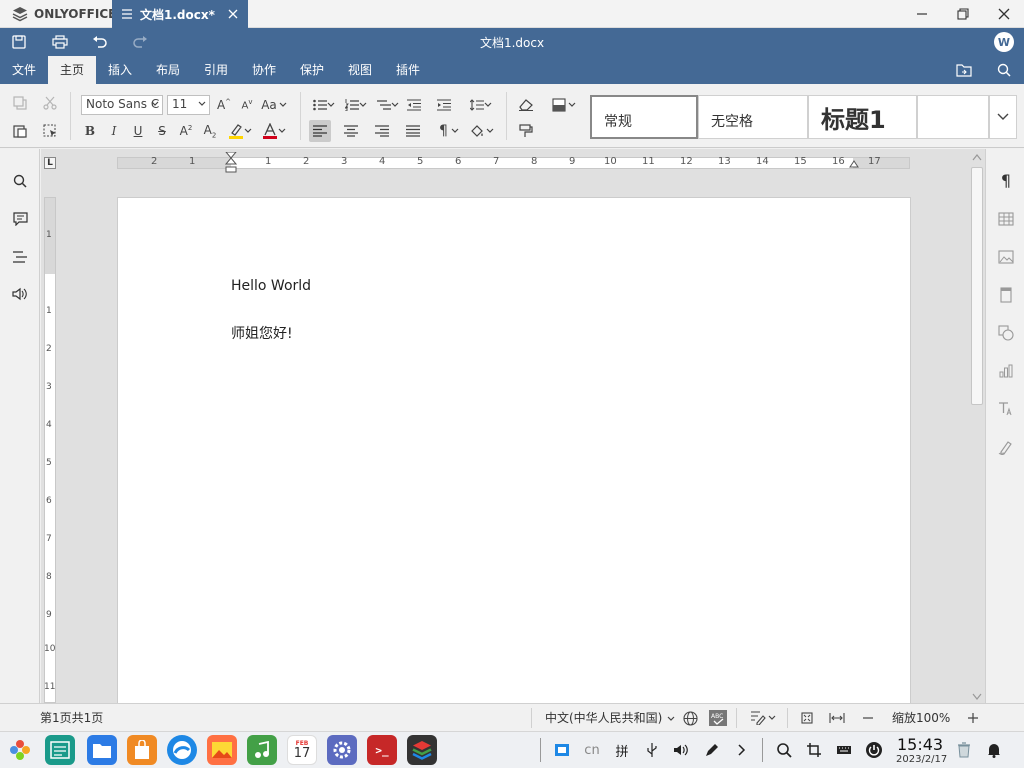  I want to click on copy-button, so click(20, 103).